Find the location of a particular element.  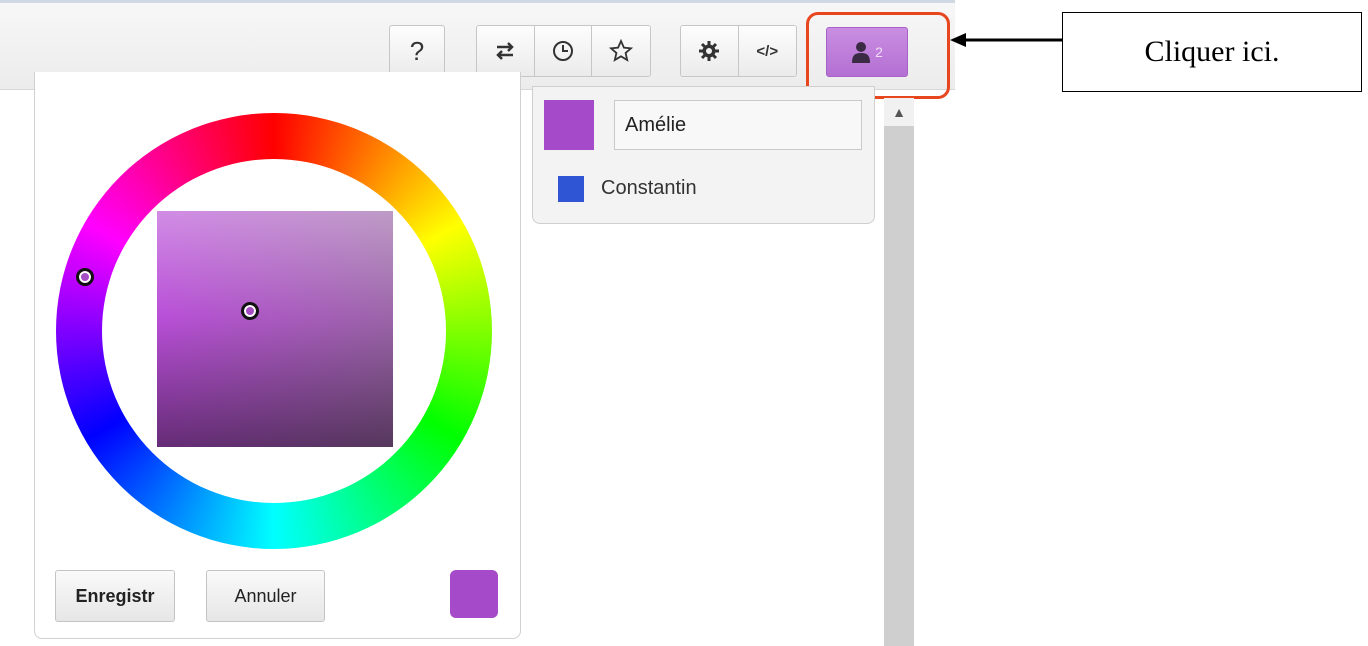

selected-color-preview is located at coordinates (474, 594).